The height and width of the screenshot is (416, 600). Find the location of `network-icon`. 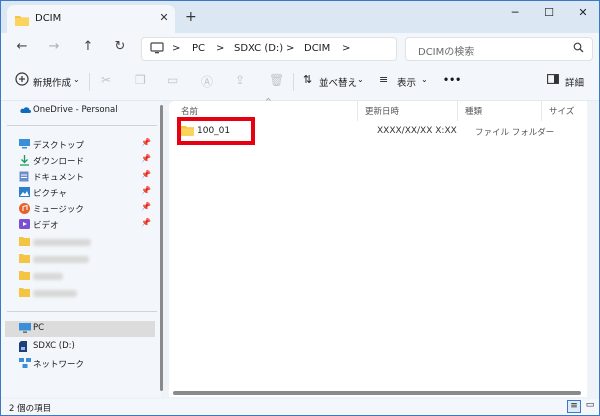

network-icon is located at coordinates (25, 364).